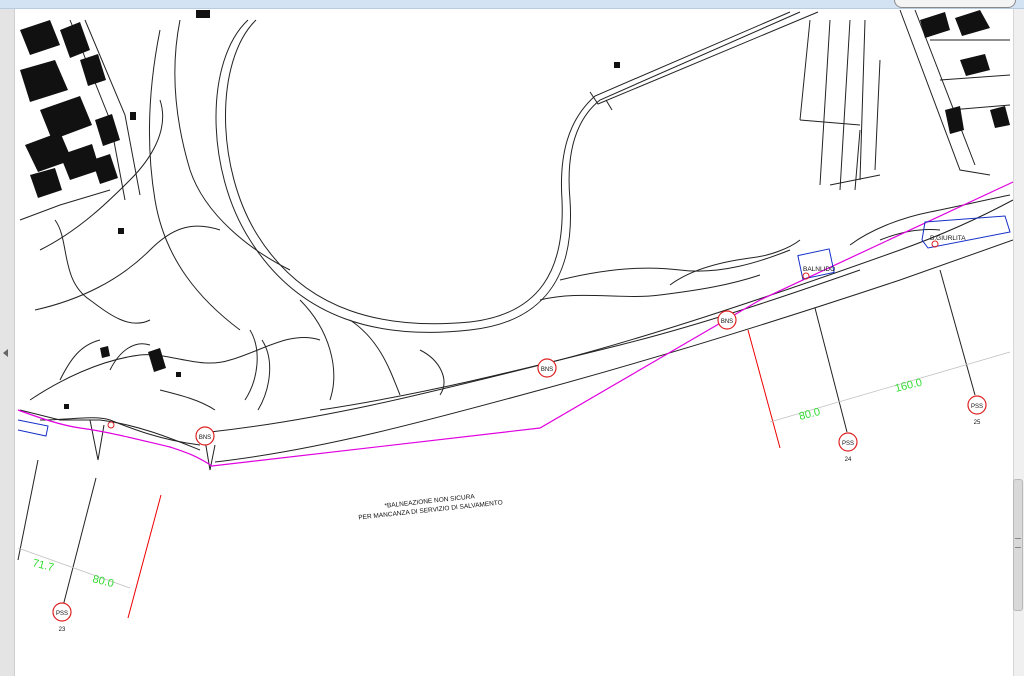 The width and height of the screenshot is (1024, 676). I want to click on toolbar-button, so click(955, 4).